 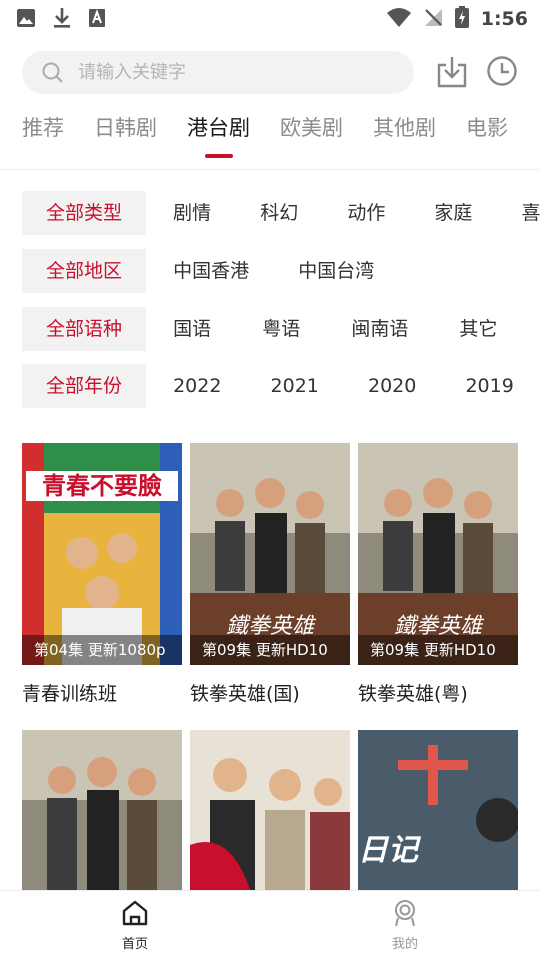 I want to click on poster-title-art: 日记, so click(x=388, y=850).